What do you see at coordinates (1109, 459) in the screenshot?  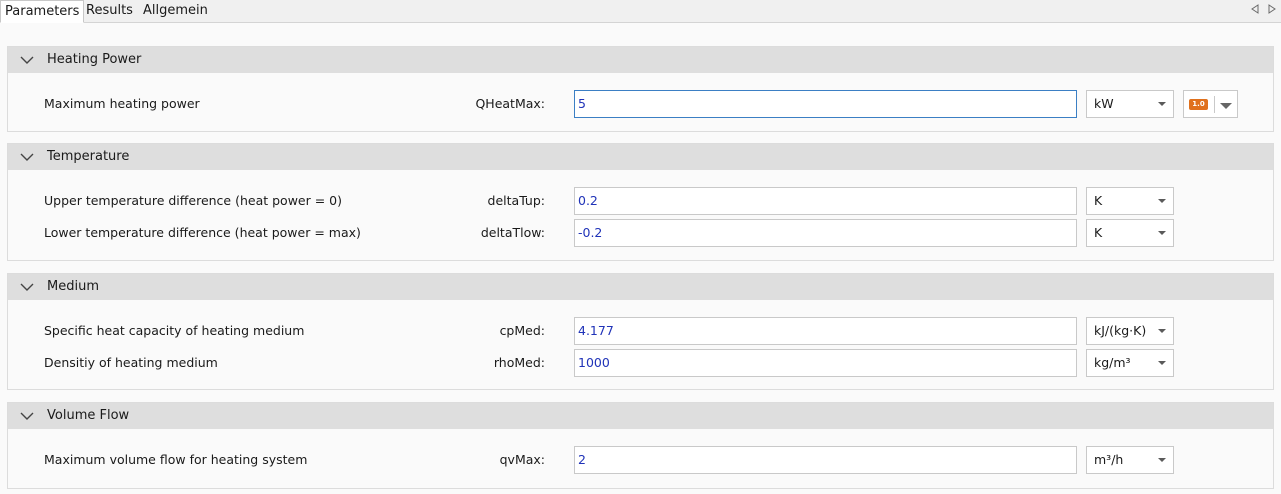 I see `unit-label: m³/h` at bounding box center [1109, 459].